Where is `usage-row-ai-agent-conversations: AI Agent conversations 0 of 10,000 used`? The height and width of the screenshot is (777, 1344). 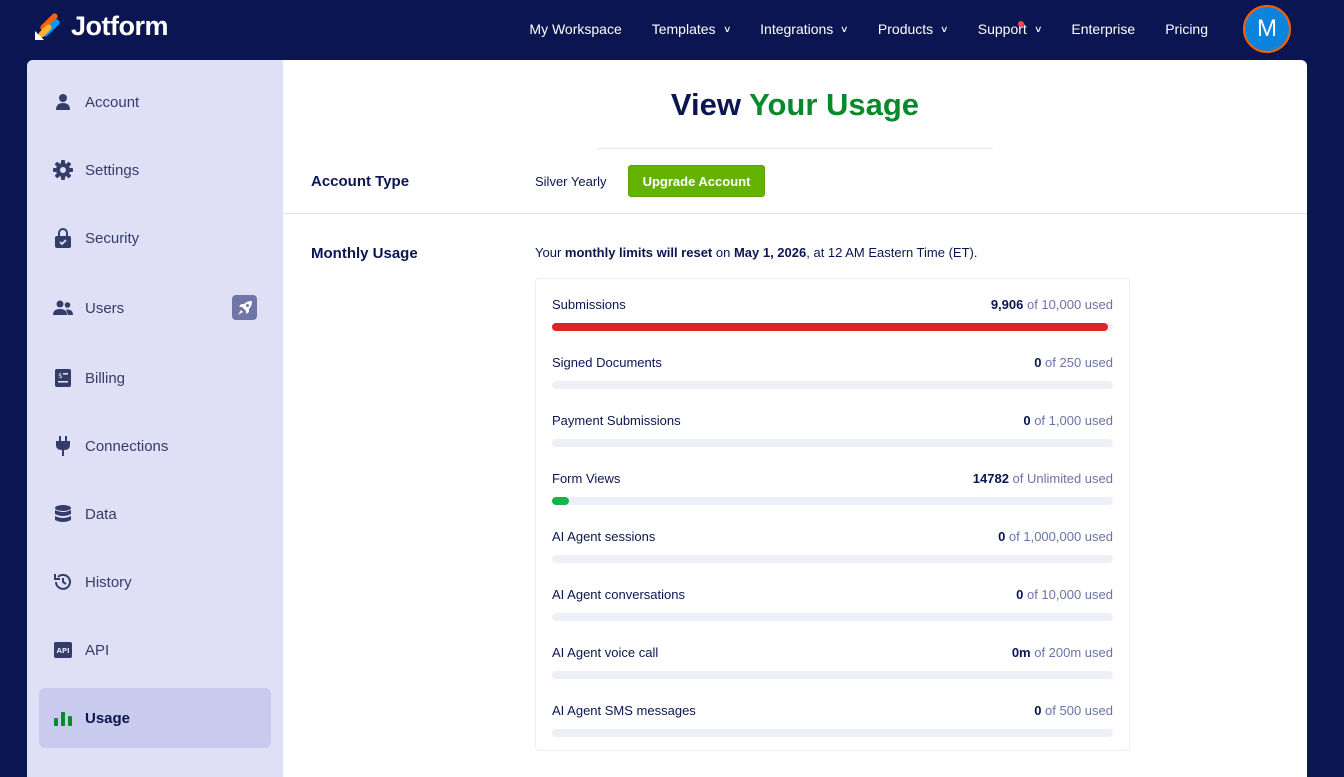
usage-row-ai-agent-conversations: AI Agent conversations 0 of 10,000 used is located at coordinates (832, 616).